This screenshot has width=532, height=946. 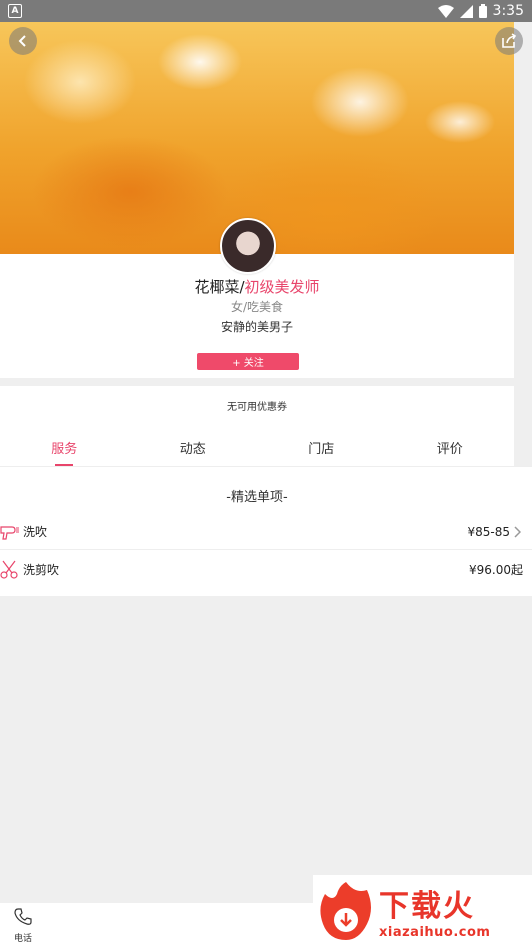 I want to click on tab-reviews: 评价, so click(x=450, y=448).